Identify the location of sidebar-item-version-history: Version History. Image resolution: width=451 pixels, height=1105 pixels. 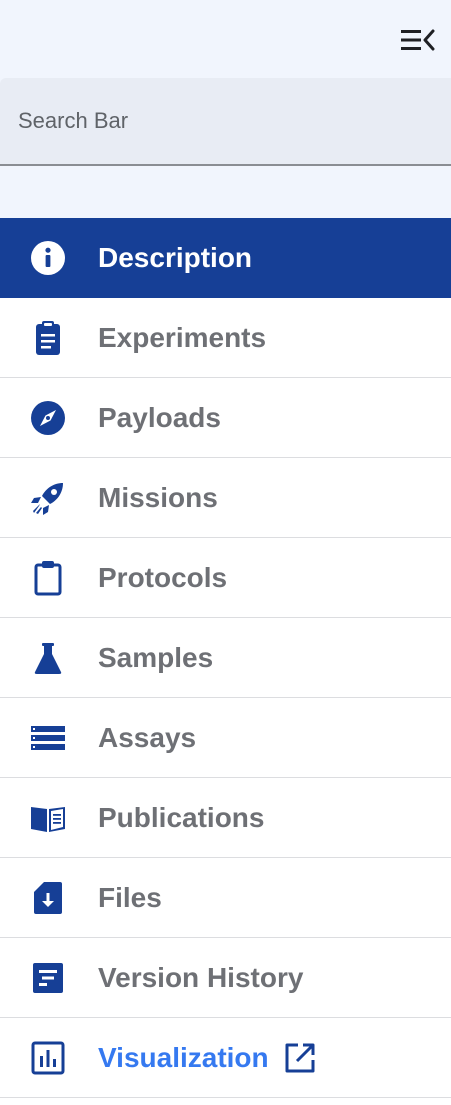
(225, 978).